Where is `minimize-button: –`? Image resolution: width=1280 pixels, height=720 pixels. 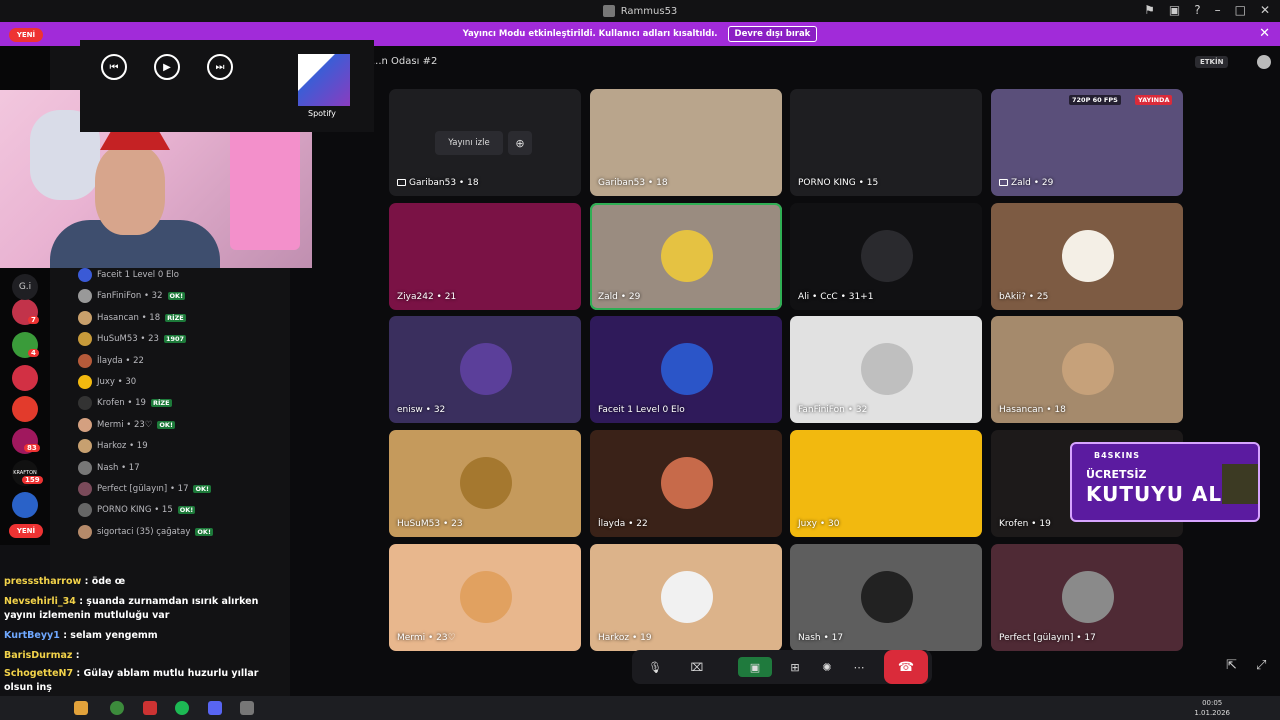
minimize-button: – is located at coordinates (1218, 10).